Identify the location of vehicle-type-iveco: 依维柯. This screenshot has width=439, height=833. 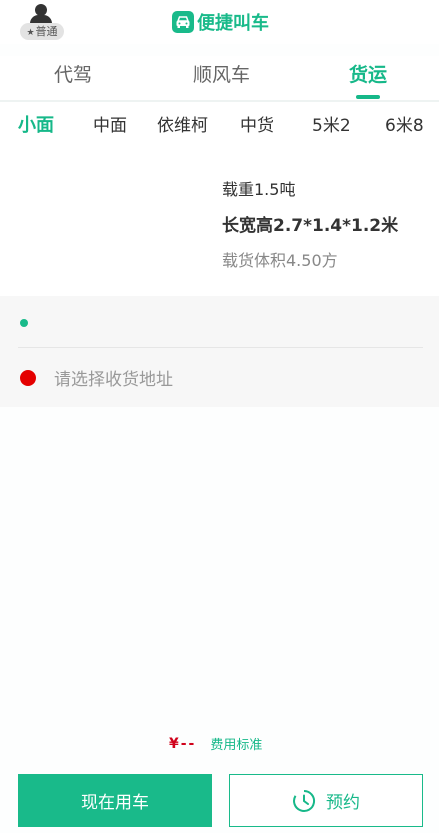
(182, 126).